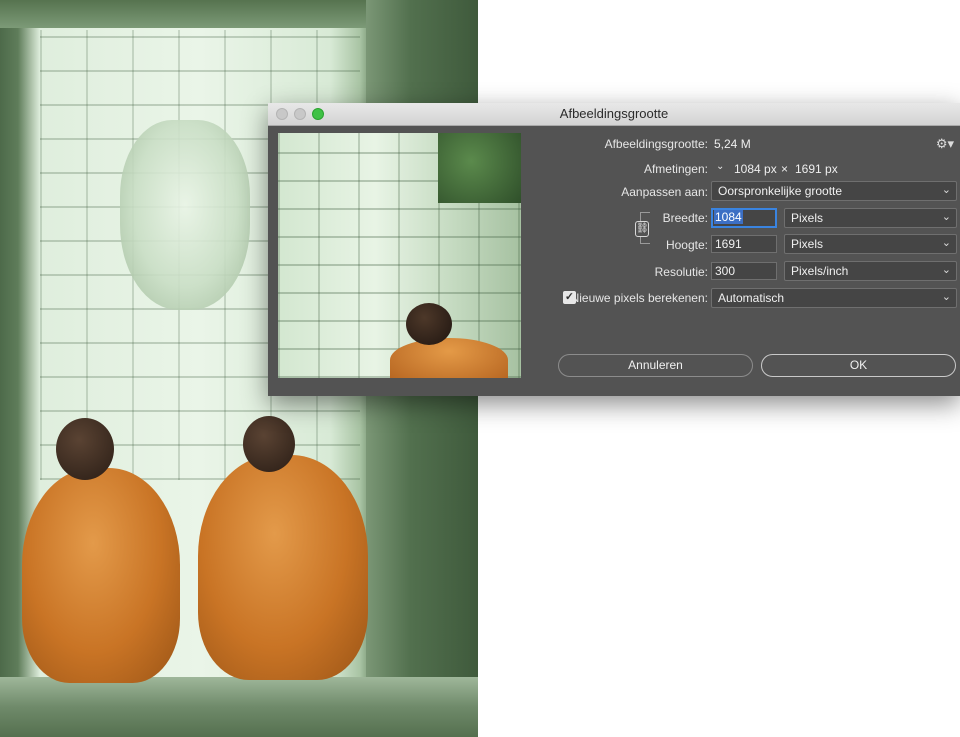 Image resolution: width=960 pixels, height=737 pixels. What do you see at coordinates (945, 144) in the screenshot?
I see `gear-icon: ⚙▾` at bounding box center [945, 144].